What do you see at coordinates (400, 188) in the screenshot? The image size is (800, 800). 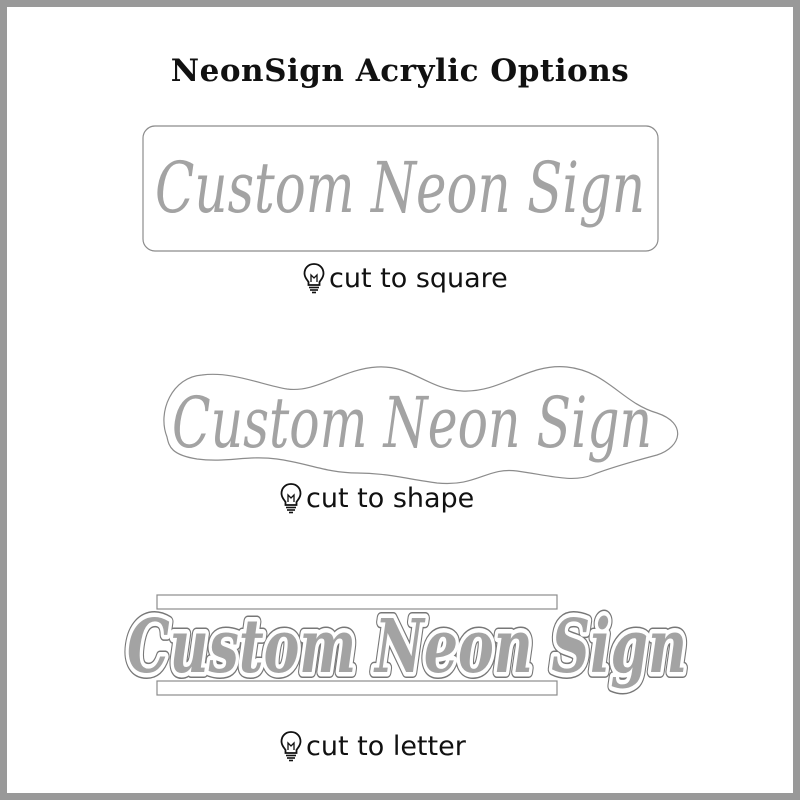 I see `sign-text-square: Custom Neon Sign` at bounding box center [400, 188].